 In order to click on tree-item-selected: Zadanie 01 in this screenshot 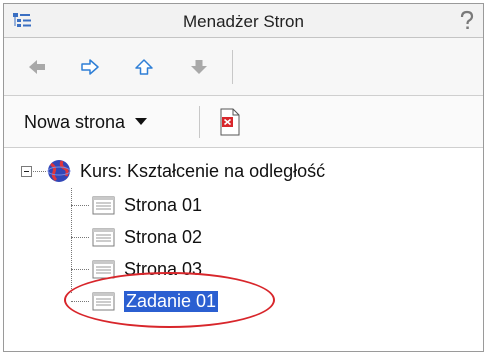, I will do `click(156, 301)`.